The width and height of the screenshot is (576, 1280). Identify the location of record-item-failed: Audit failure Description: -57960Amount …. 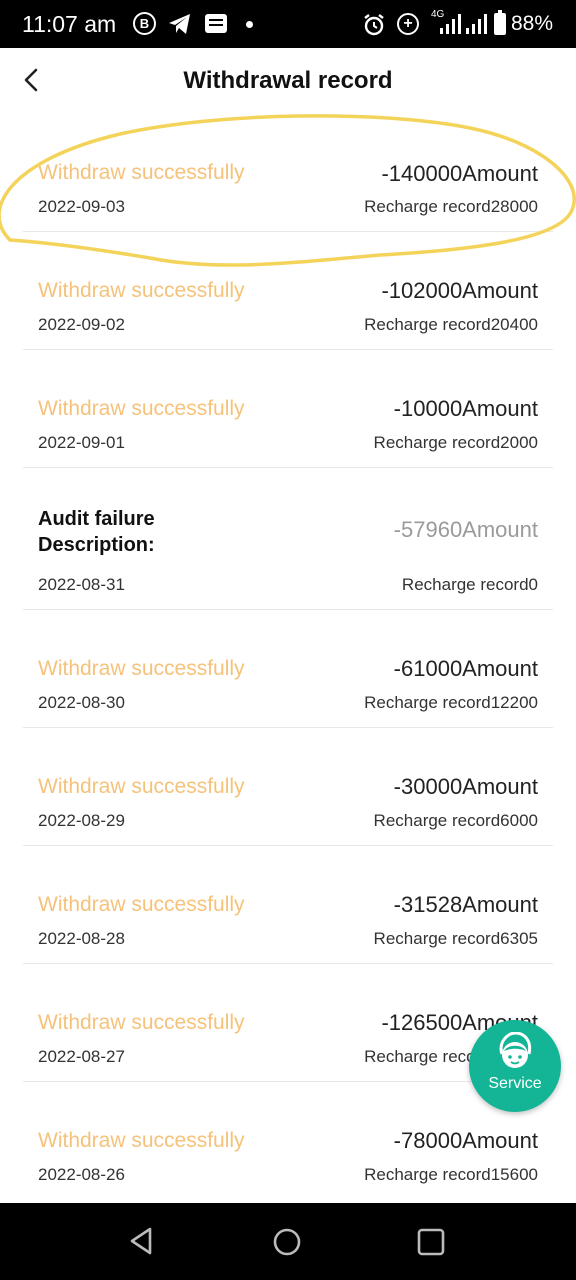
(288, 539).